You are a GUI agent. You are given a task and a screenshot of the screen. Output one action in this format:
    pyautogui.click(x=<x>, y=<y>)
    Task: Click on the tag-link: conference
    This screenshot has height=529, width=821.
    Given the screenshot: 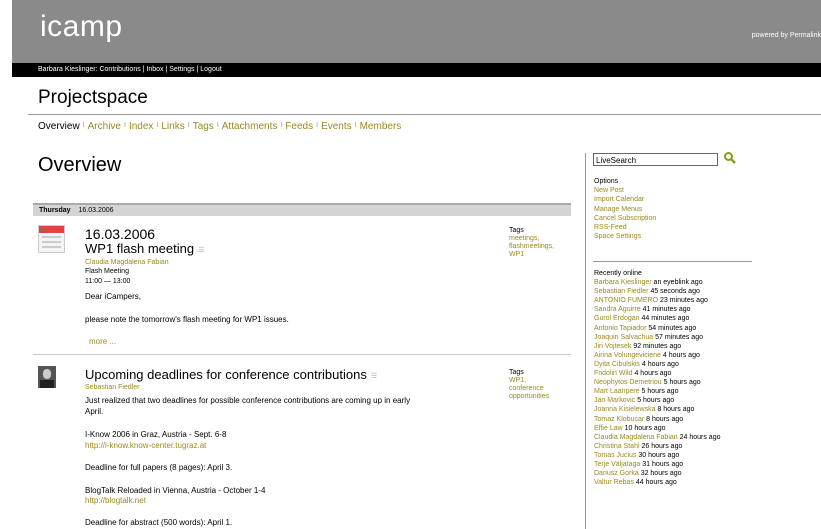 What is the action you would take?
    pyautogui.click(x=529, y=389)
    